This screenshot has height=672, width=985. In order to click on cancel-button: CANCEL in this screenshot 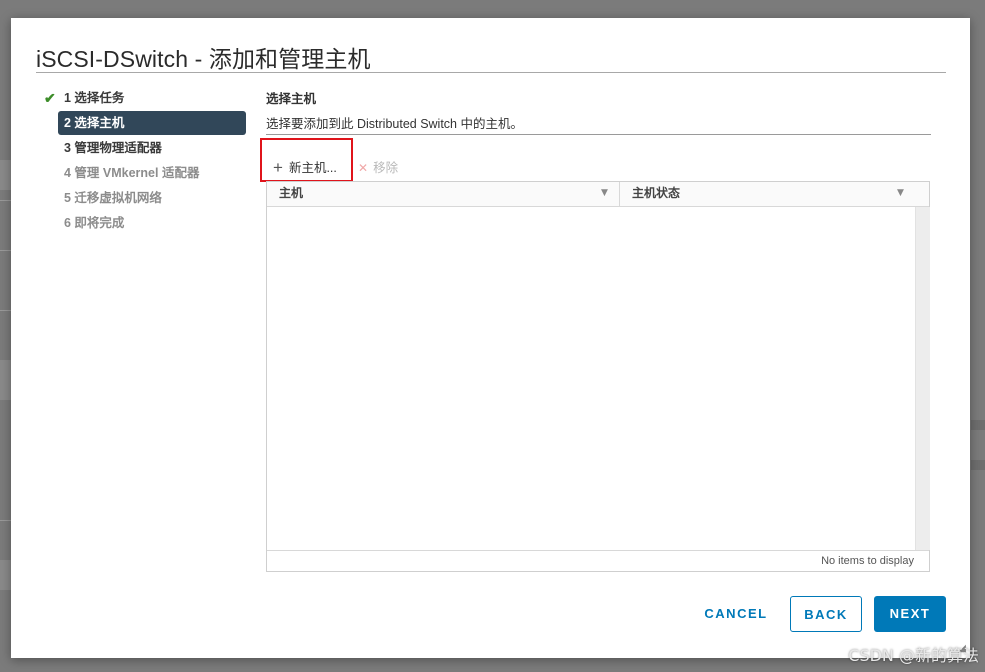, I will do `click(736, 614)`.